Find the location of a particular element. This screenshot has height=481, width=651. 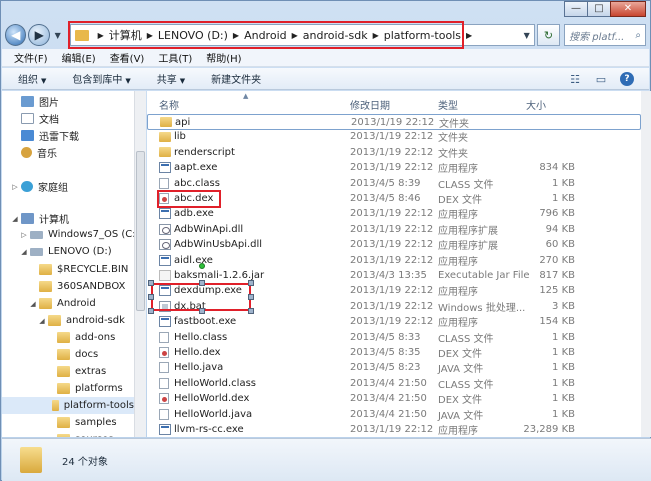

file-row: aidl.exe 2013/1/19 22:12 应用程序 270 KB is located at coordinates (394, 260).